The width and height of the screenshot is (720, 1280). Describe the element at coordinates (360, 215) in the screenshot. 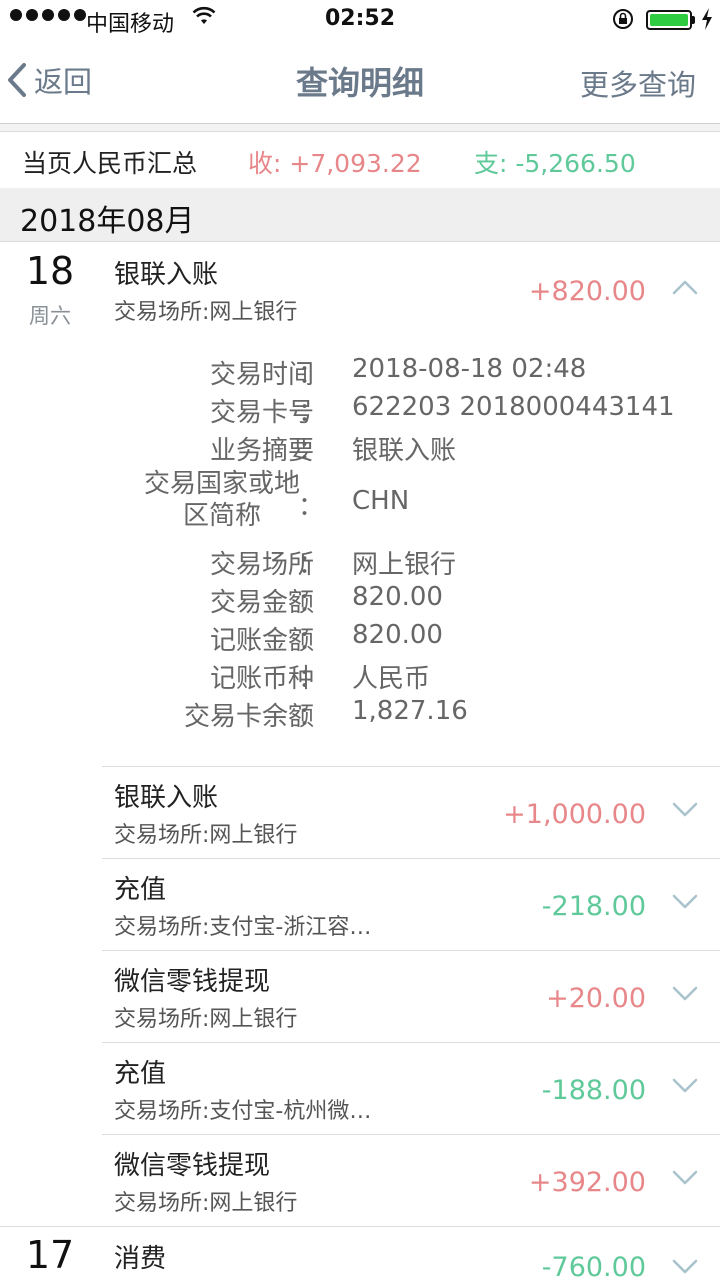

I see `month-header: 2018年08月` at that location.